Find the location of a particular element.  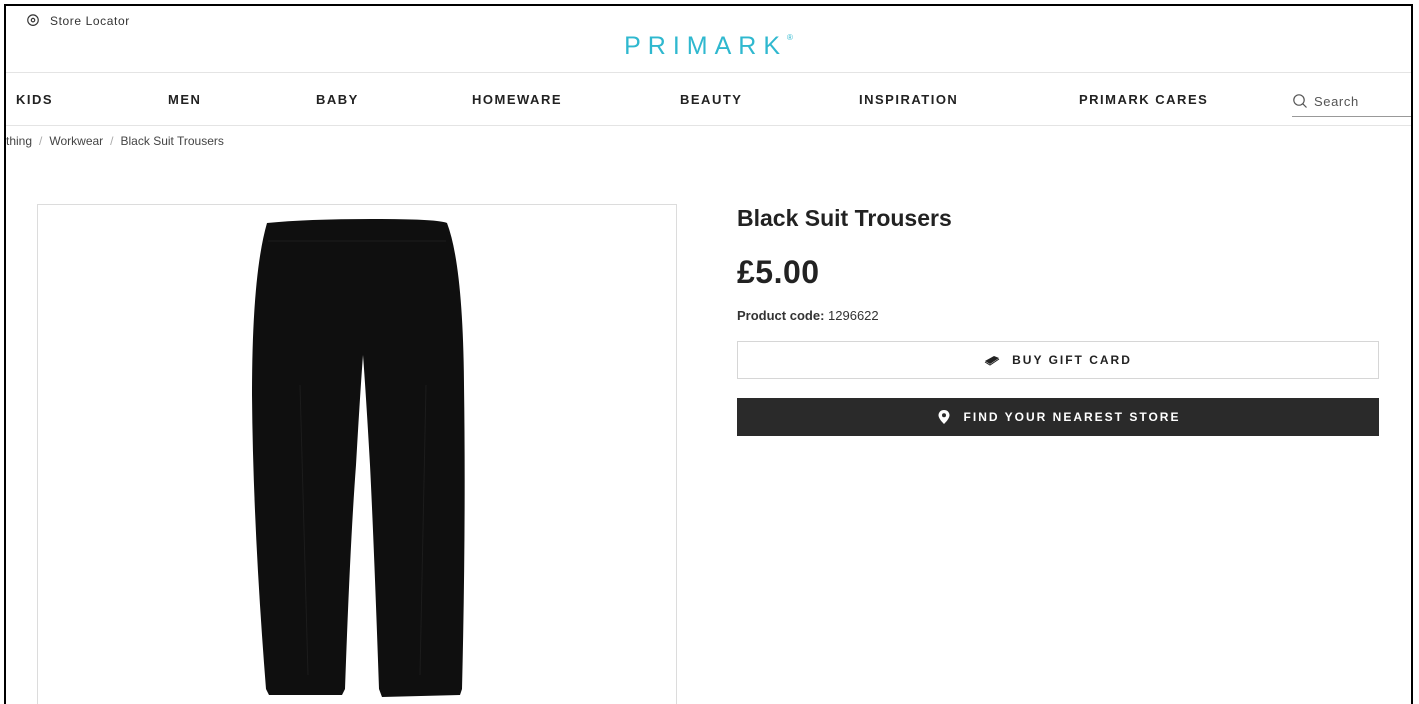

product-title: Black Suit Trousers is located at coordinates (844, 218).